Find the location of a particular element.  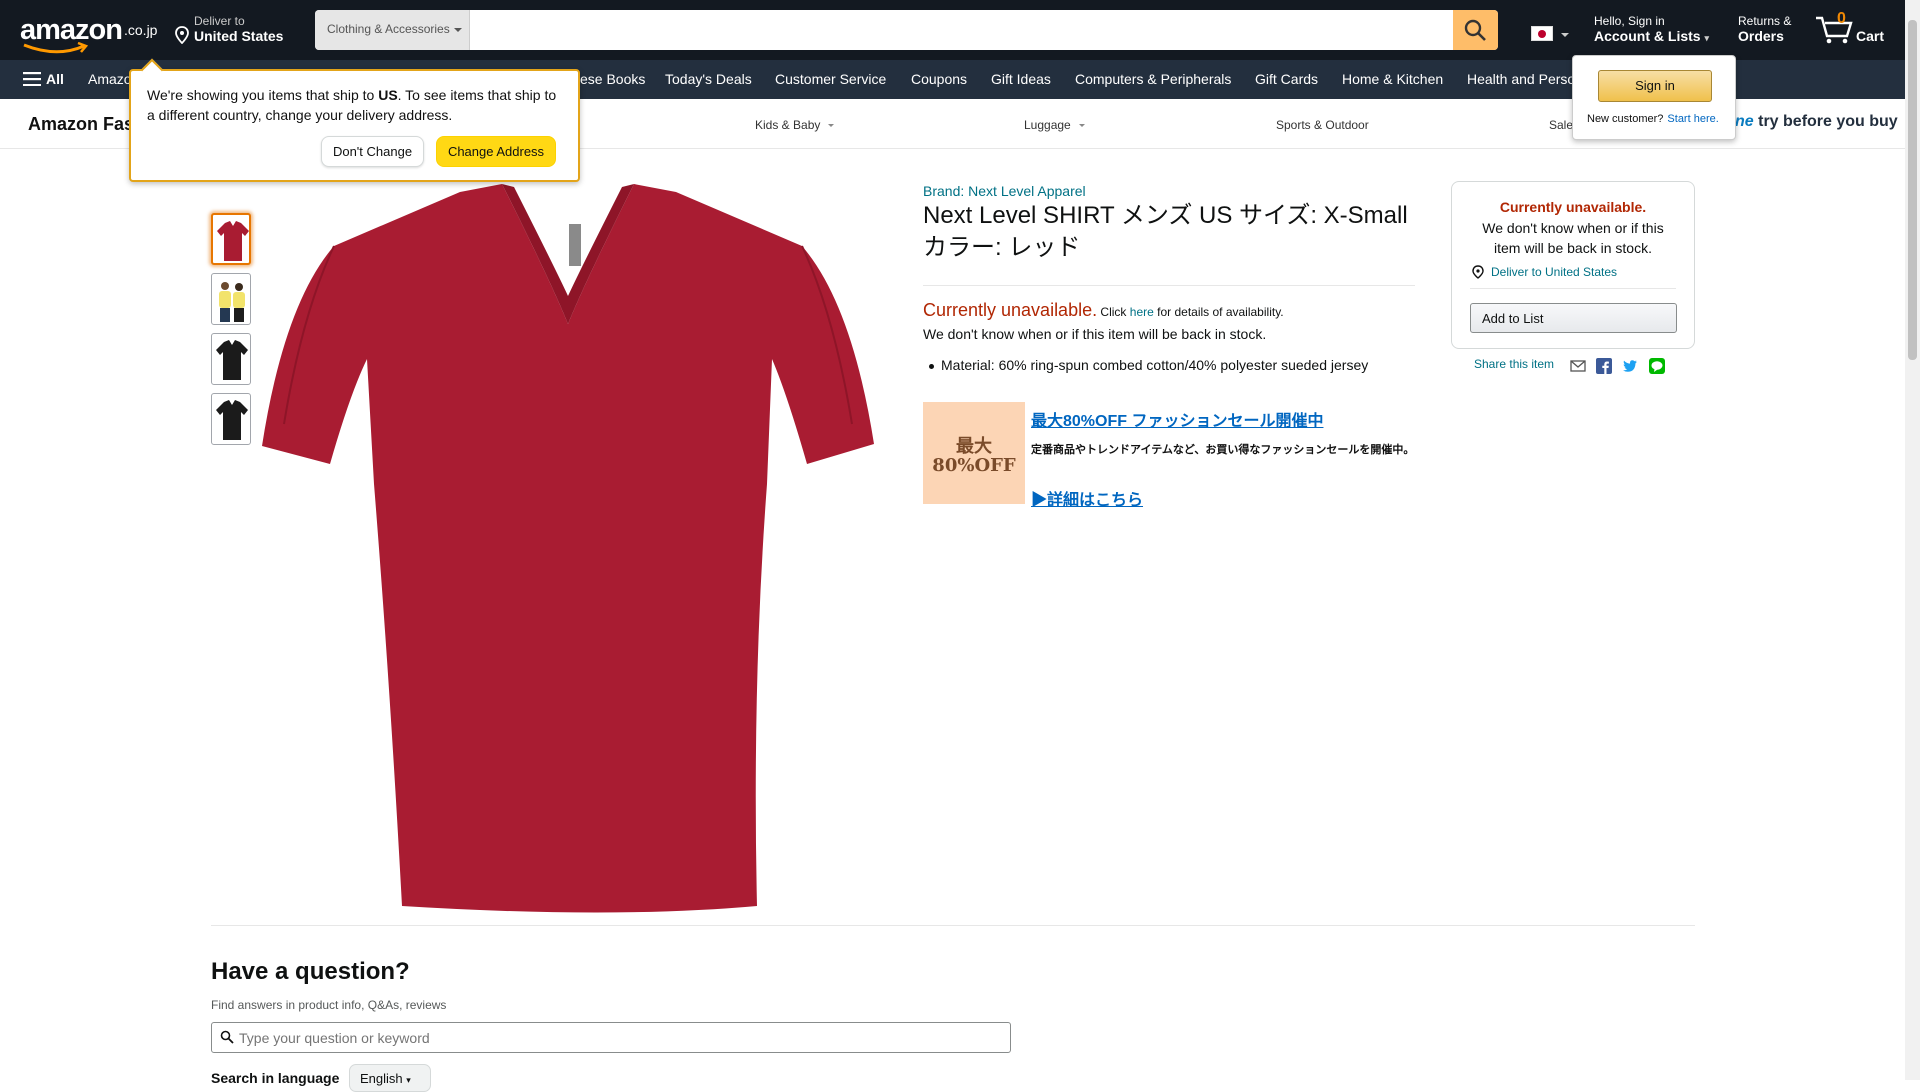

sale-headline-link: 最大80%OFF ファッションセール開催中 is located at coordinates (1177, 419).